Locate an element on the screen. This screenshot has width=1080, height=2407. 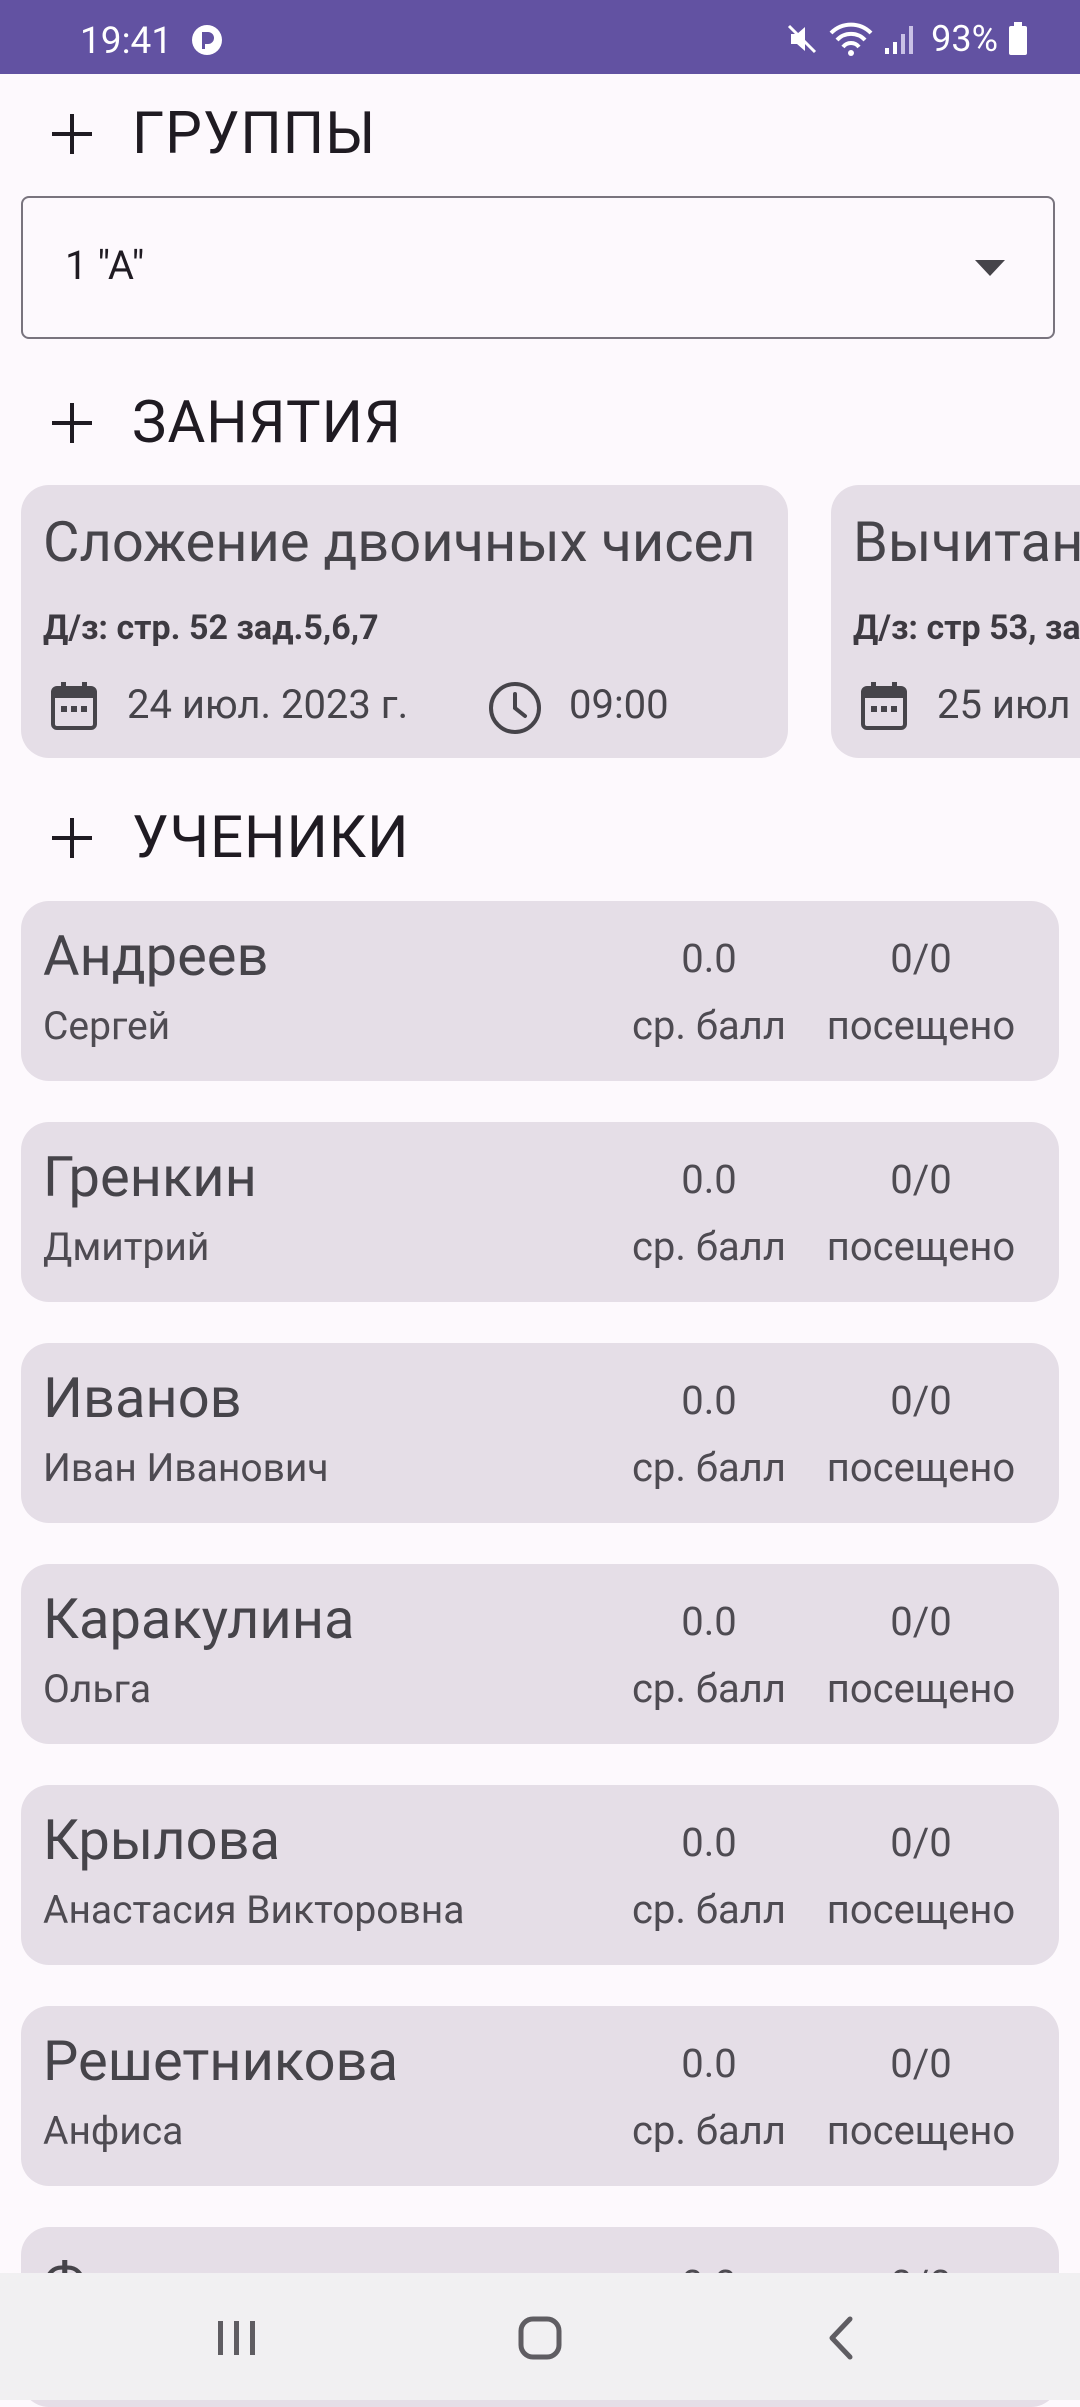
group-select-value: 1 "А" is located at coordinates (105, 265).